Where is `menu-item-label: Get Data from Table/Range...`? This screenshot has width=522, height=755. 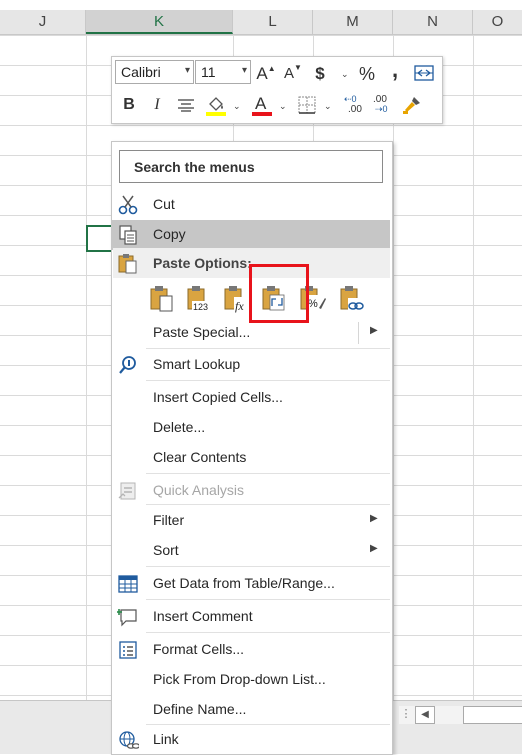
menu-item-label: Get Data from Table/Range... is located at coordinates (244, 583).